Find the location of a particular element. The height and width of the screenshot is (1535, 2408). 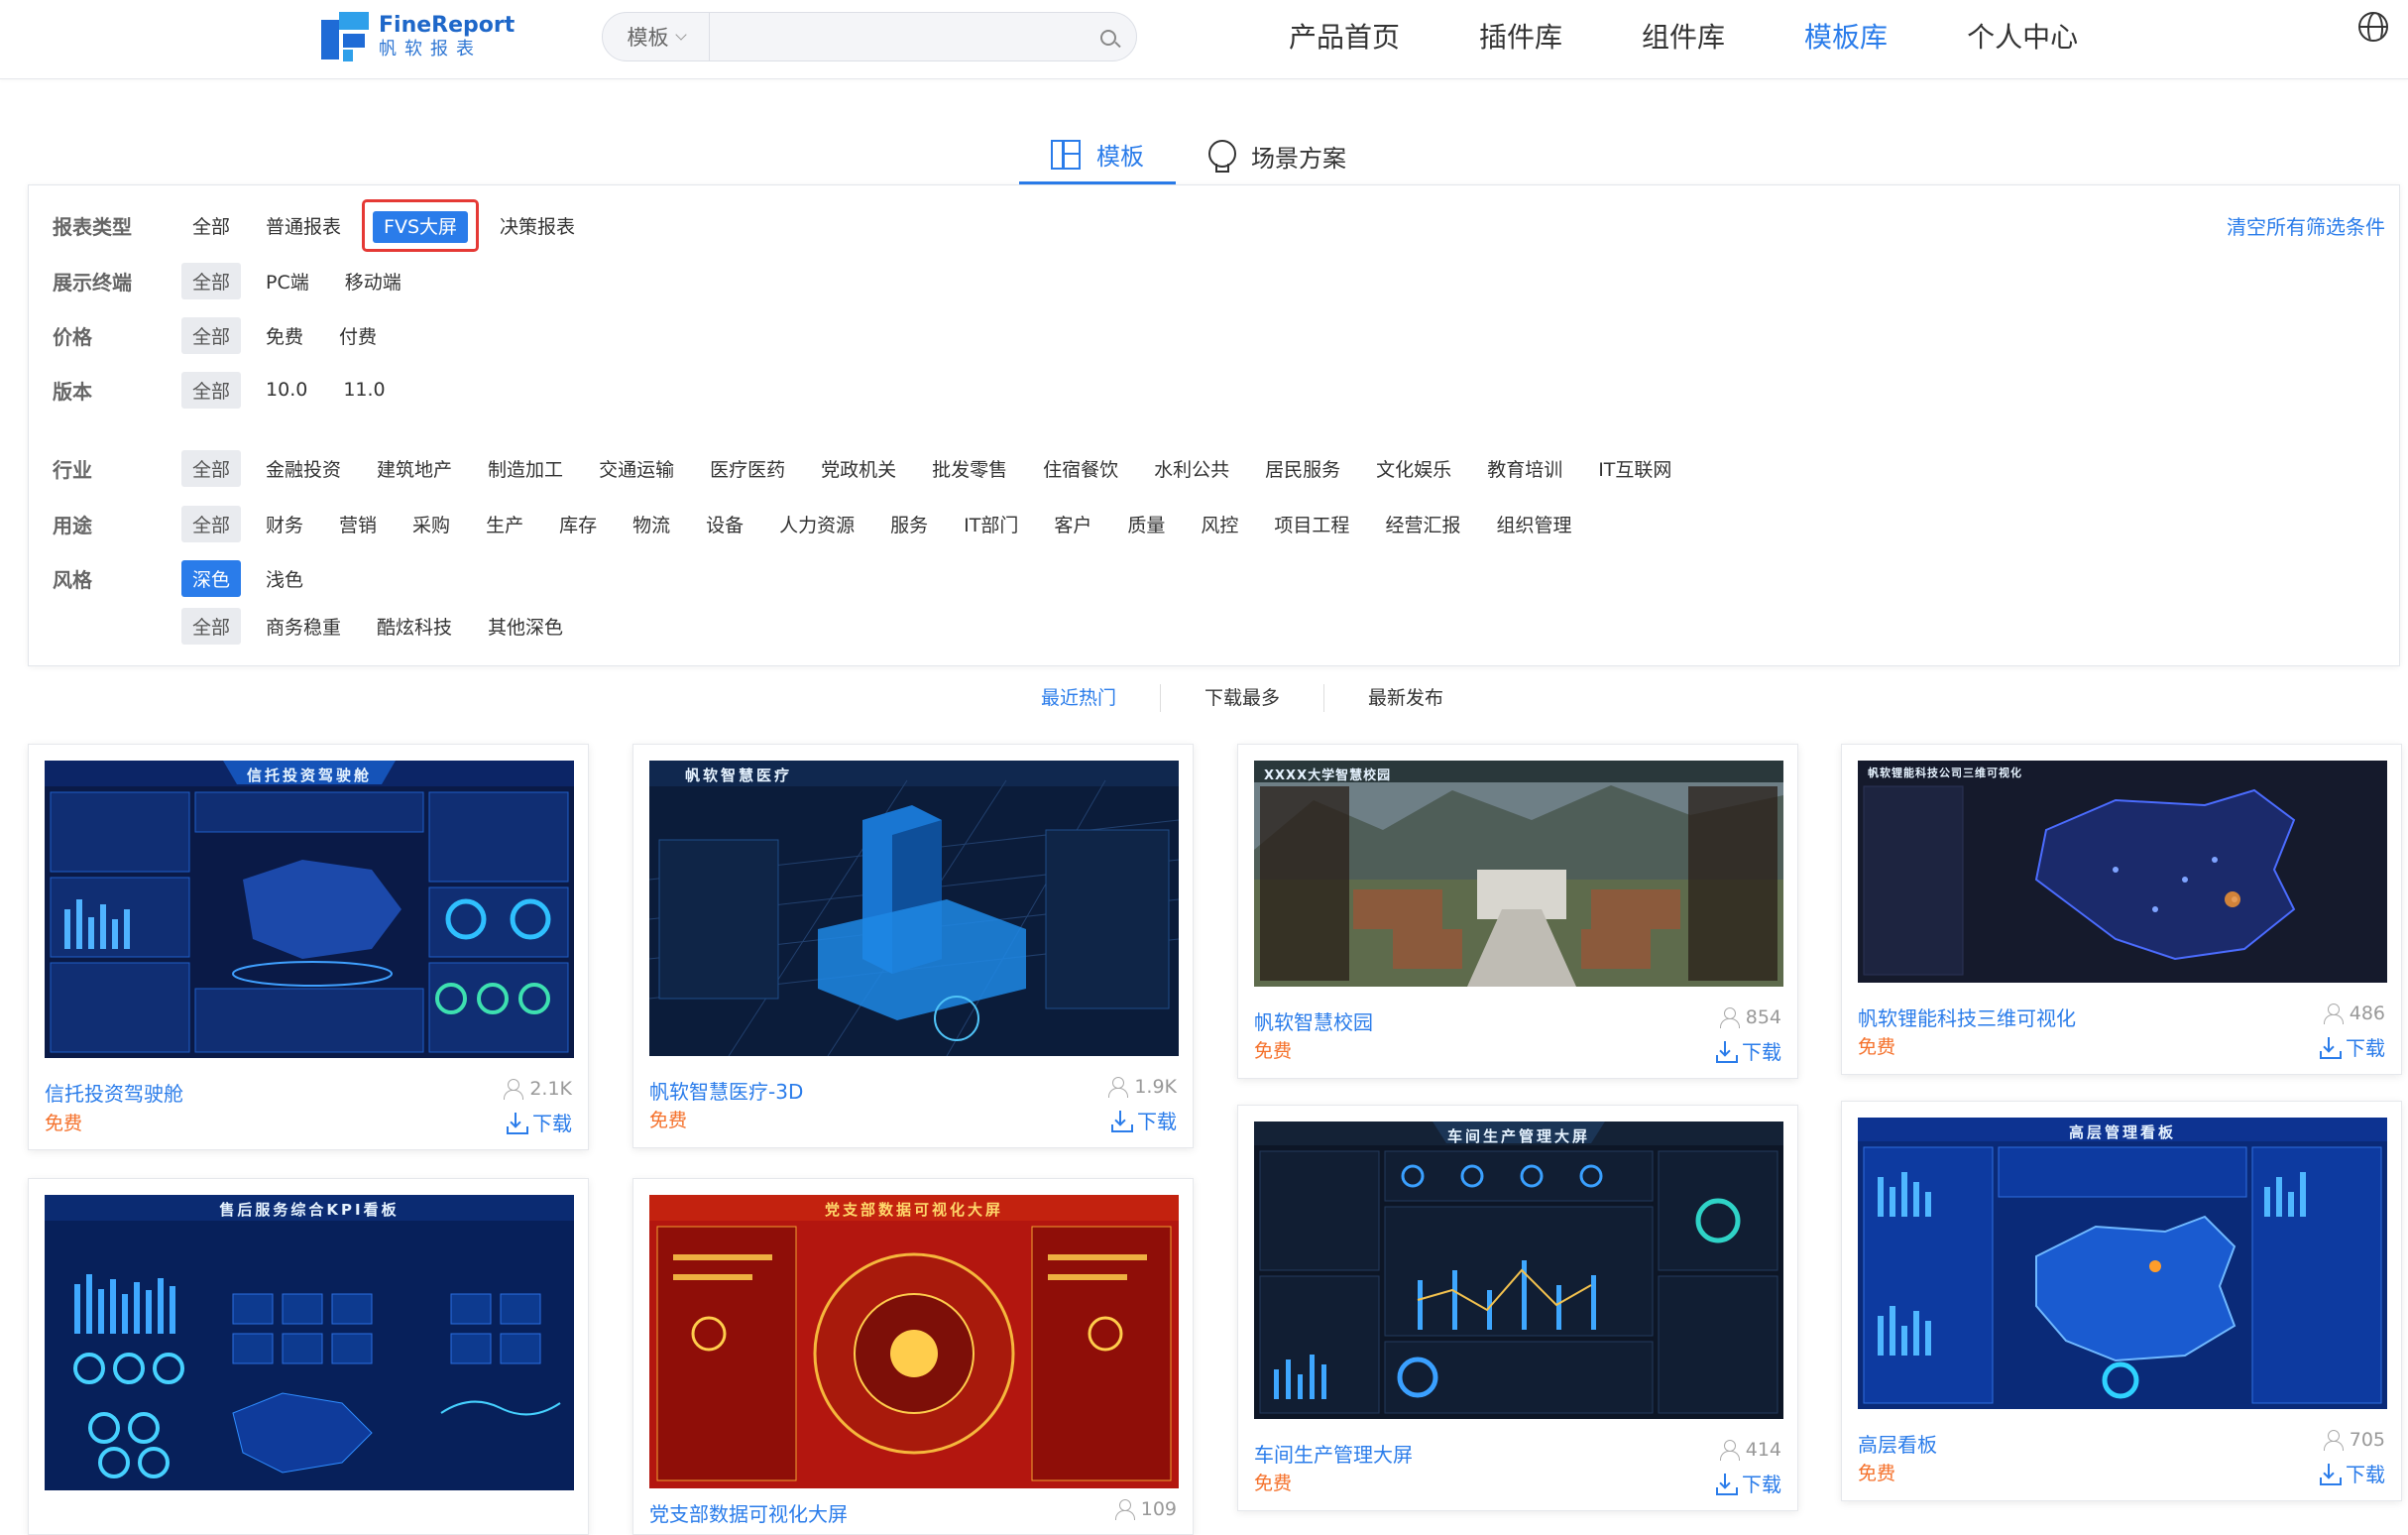

filter-option: 服务 is located at coordinates (909, 524).